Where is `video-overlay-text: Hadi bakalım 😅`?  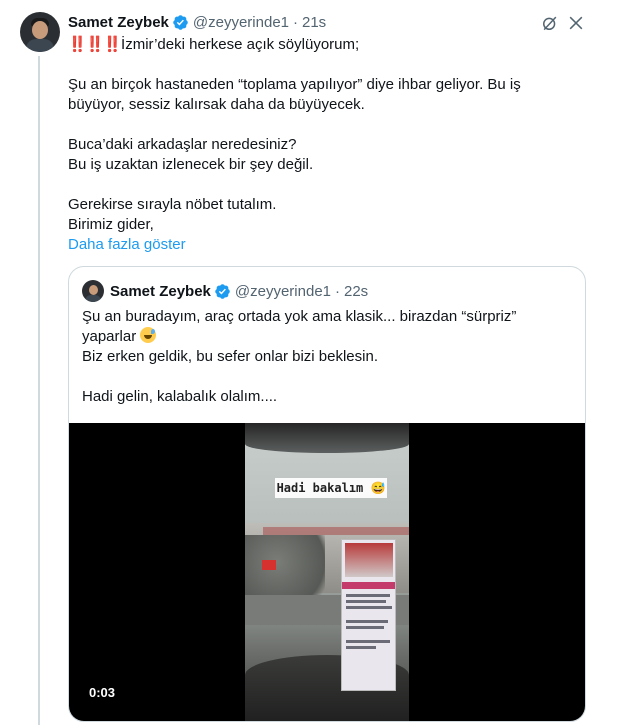
video-overlay-text: Hadi bakalım 😅 is located at coordinates (331, 488).